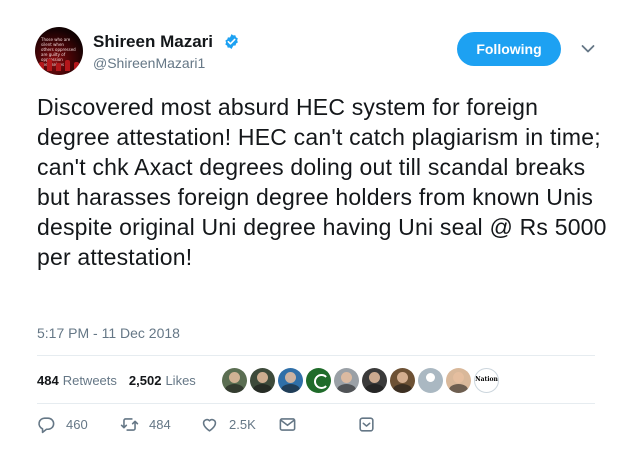 This screenshot has width=632, height=455. Describe the element at coordinates (77, 424) in the screenshot. I see `reply-count: 460` at that location.